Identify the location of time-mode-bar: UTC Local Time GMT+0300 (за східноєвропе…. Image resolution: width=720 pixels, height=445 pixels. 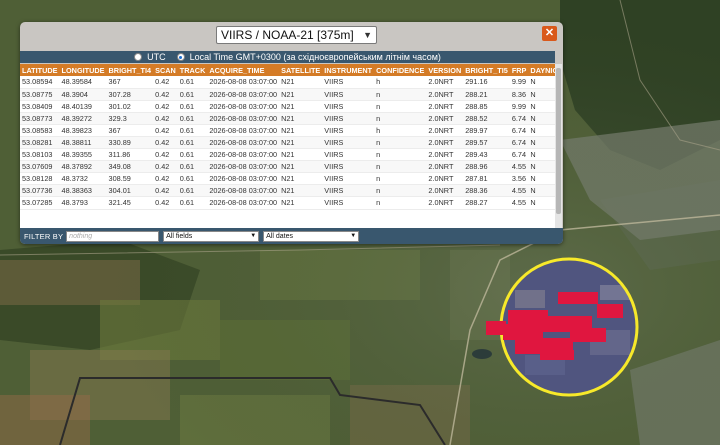
(287, 57).